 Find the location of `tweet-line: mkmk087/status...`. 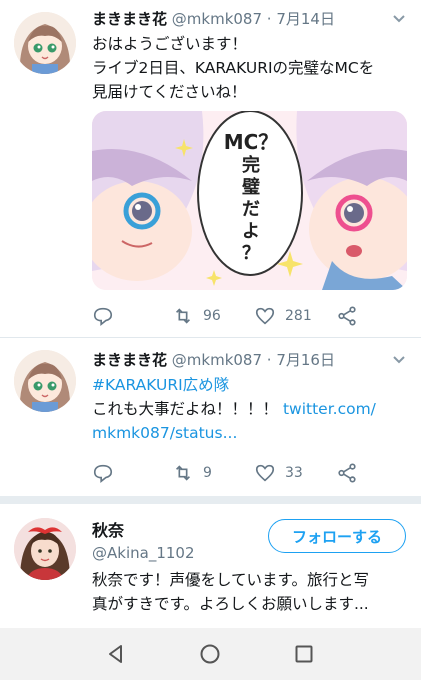

tweet-line: mkmk087/status... is located at coordinates (251, 433).